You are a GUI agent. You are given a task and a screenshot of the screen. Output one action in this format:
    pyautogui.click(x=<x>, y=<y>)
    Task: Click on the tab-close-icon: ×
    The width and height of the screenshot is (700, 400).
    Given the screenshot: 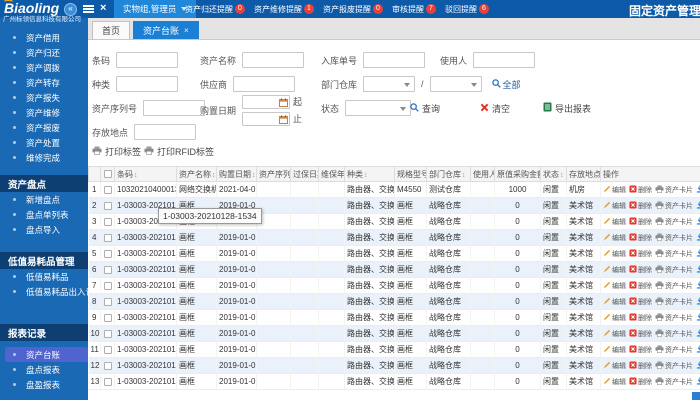 What is the action you would take?
    pyautogui.click(x=186, y=30)
    